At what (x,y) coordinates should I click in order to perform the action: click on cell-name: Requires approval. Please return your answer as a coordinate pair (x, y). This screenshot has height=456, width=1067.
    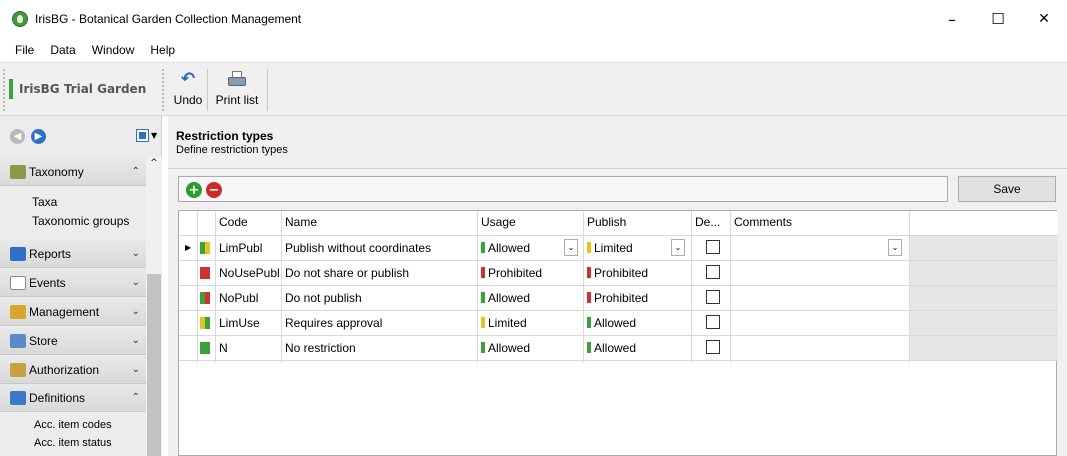
    Looking at the image, I should click on (333, 323).